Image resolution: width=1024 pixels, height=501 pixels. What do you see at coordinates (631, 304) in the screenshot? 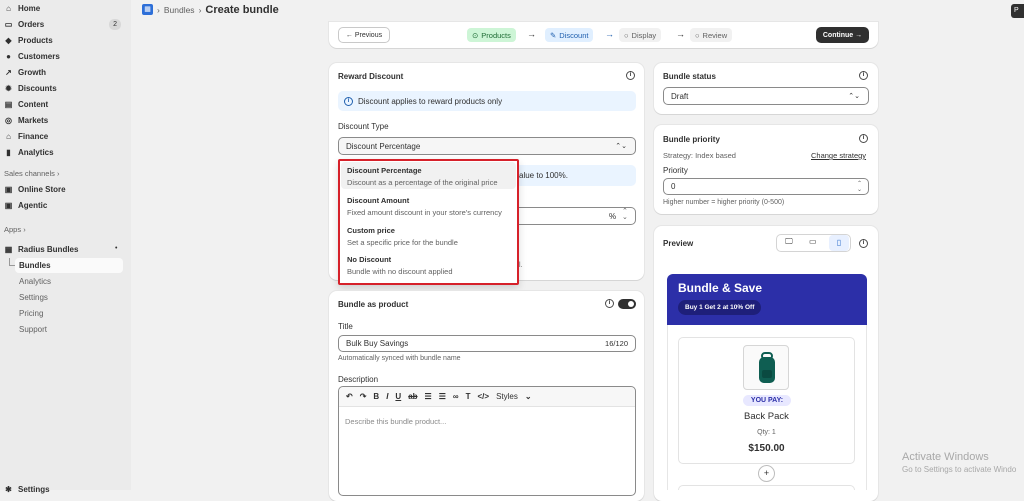
I see `toggle-knob` at bounding box center [631, 304].